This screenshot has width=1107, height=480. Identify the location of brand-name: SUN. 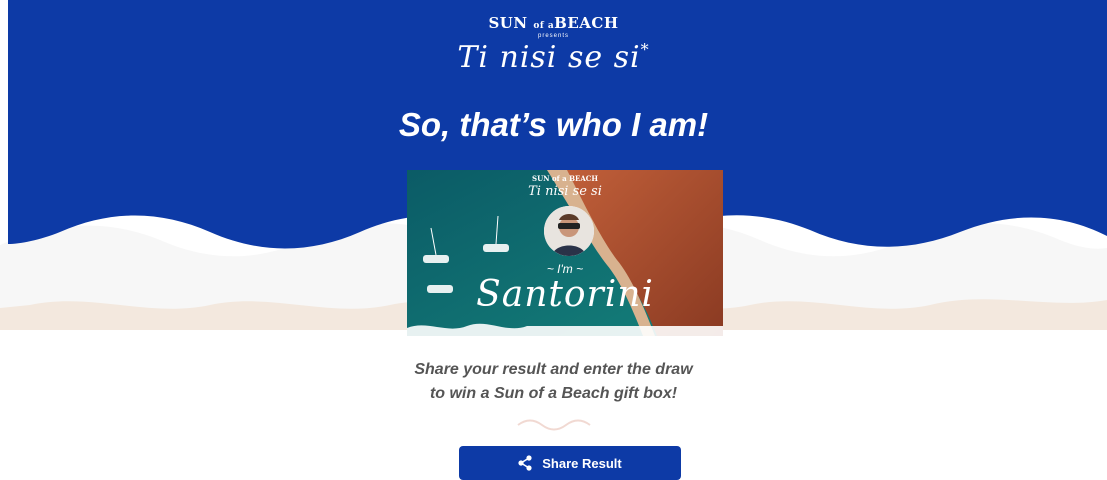
(508, 23).